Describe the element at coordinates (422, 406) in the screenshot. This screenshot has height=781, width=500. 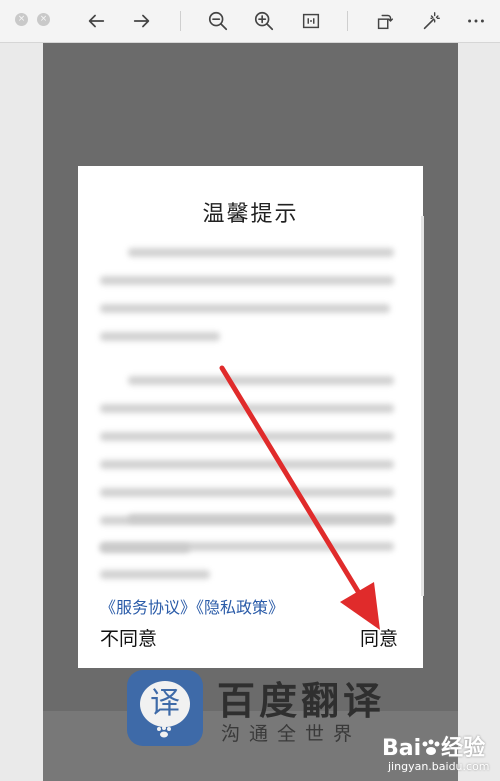
I see `dialog-scrollbar` at that location.